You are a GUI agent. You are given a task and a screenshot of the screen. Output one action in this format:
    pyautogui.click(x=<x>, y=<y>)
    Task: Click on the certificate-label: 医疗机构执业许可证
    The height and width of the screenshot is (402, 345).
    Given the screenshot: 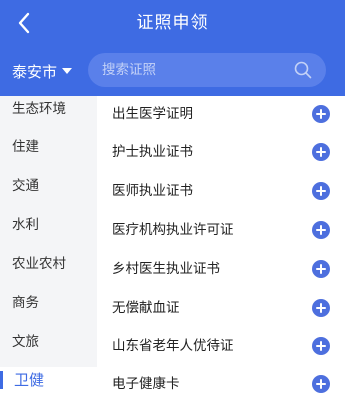 What is the action you would take?
    pyautogui.click(x=173, y=230)
    